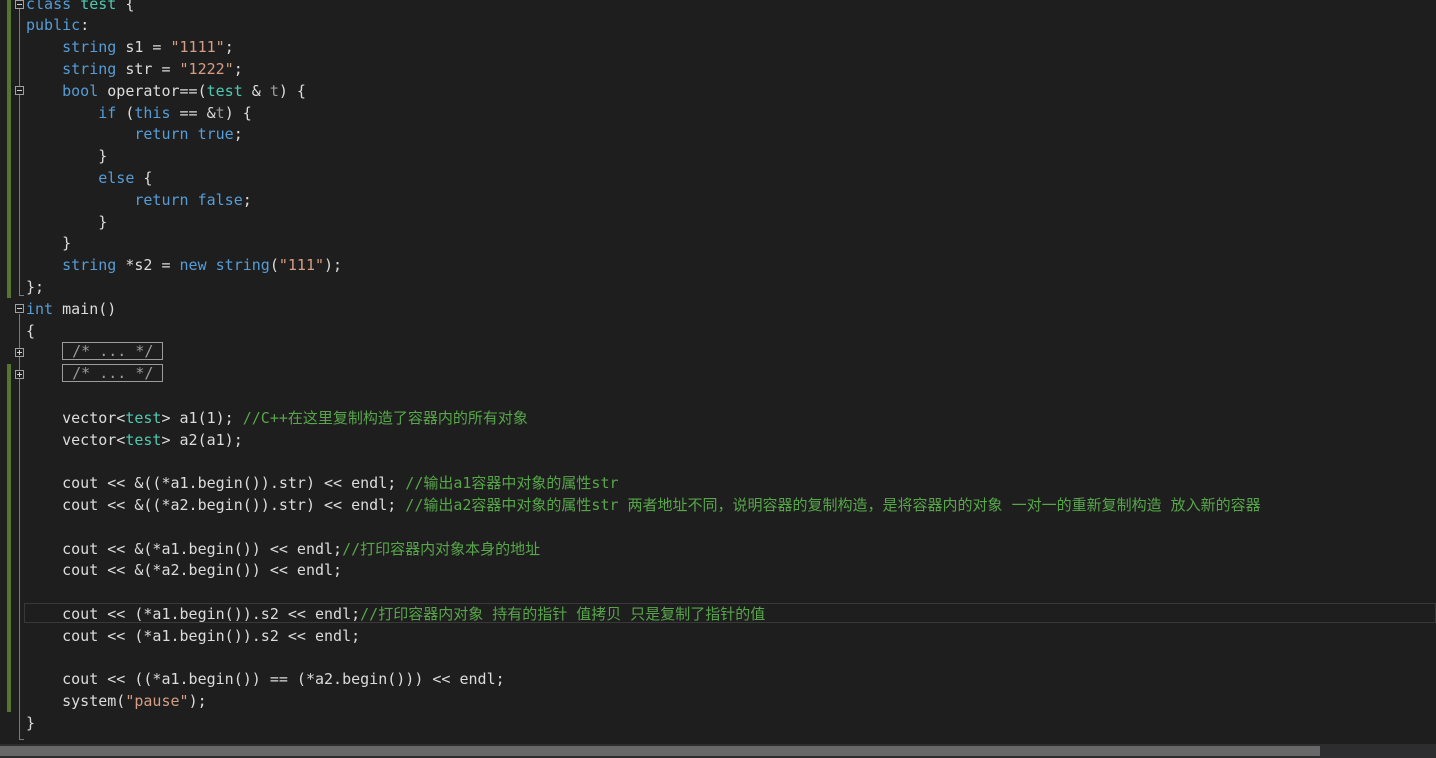 The height and width of the screenshot is (758, 1436). I want to click on code-line: vector<test> a2(a1);, so click(134, 440).